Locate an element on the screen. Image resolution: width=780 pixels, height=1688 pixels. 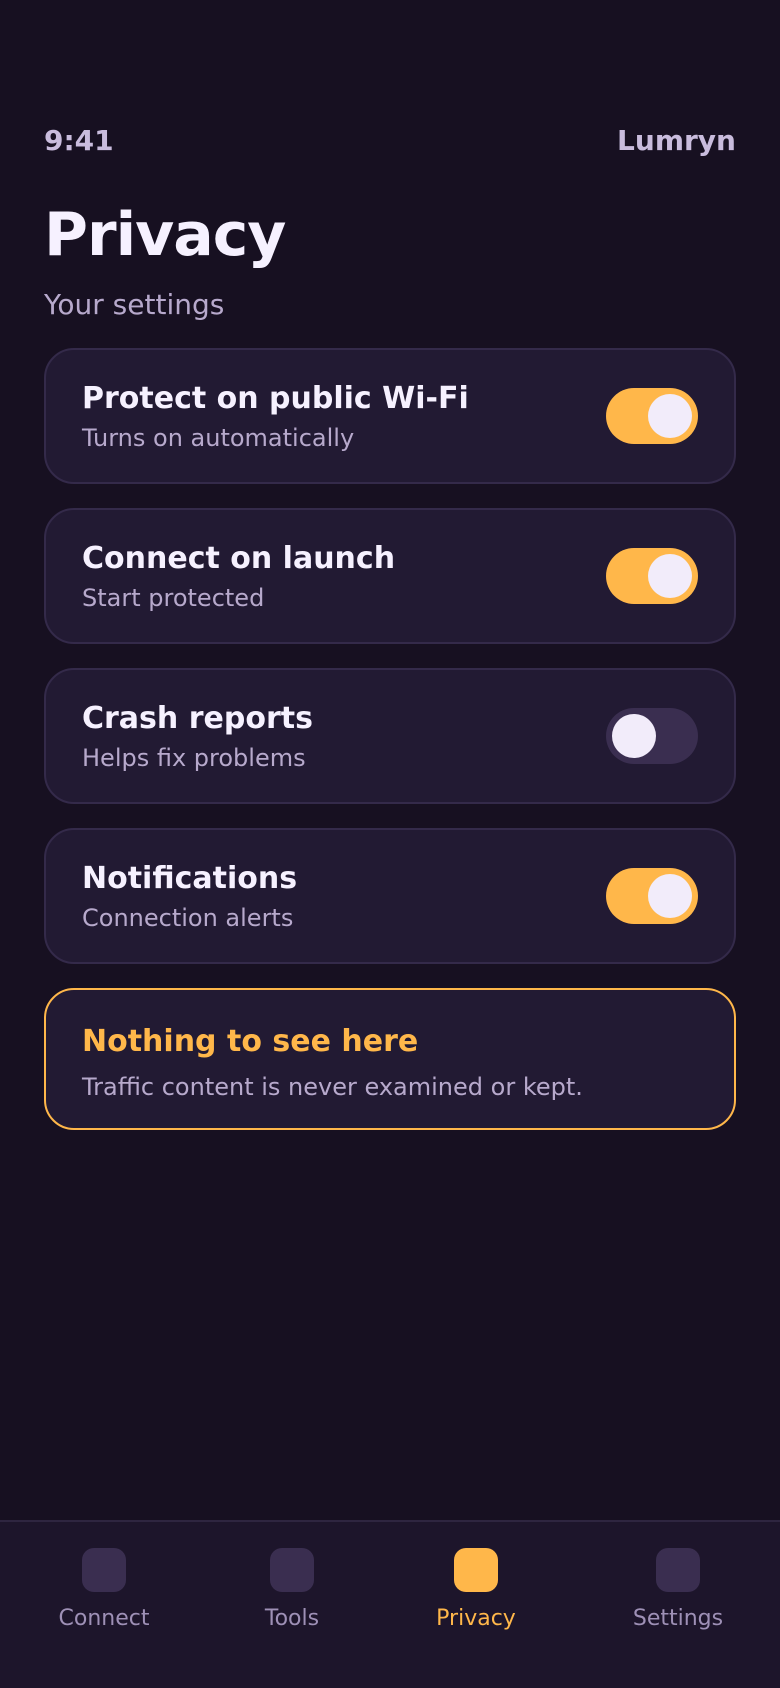
public-wifi-toggle is located at coordinates (652, 416).